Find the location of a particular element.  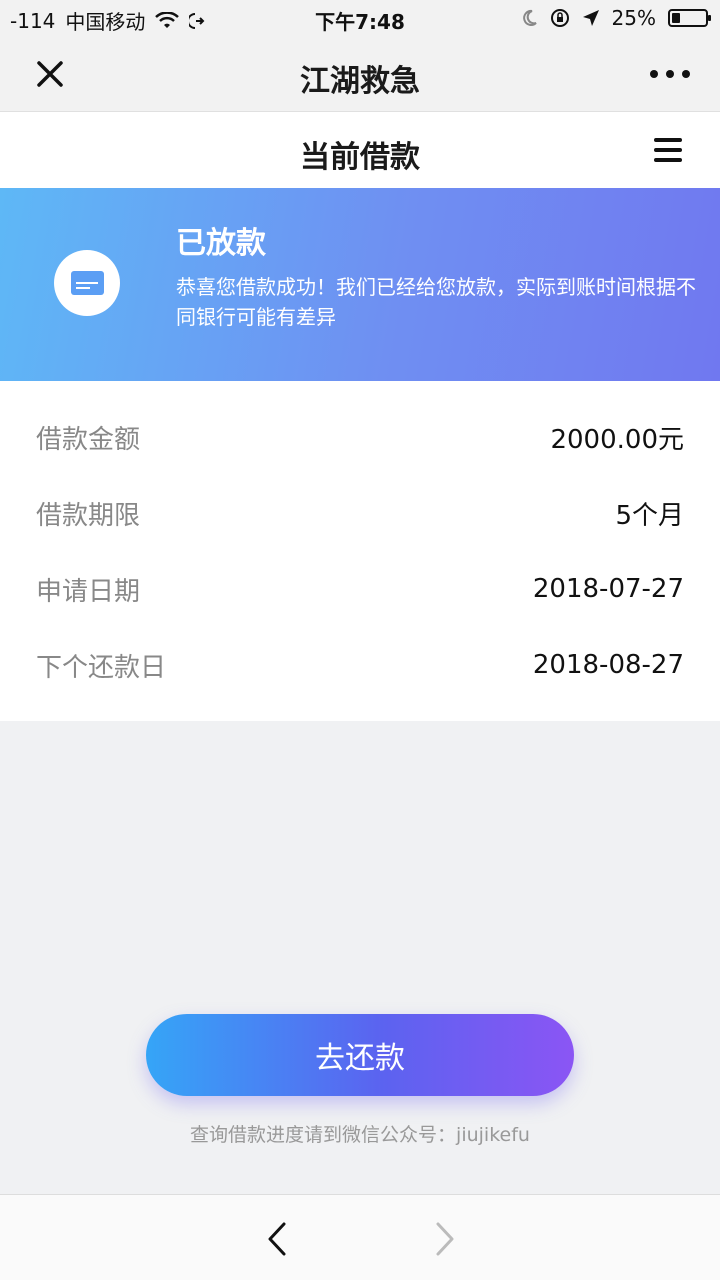

moon-icon is located at coordinates (529, 17).